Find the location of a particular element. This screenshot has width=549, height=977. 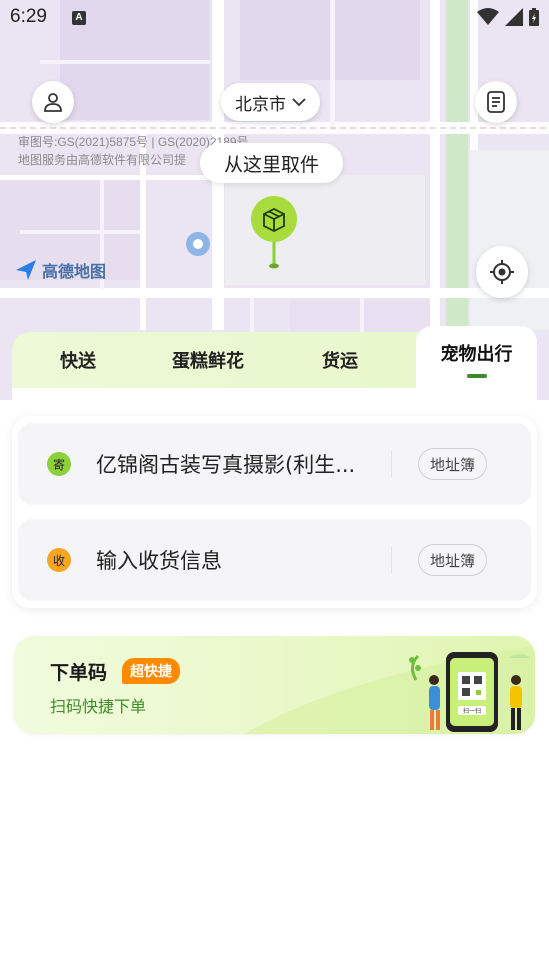

tab-pet-travel: 宠物出行 is located at coordinates (476, 359).